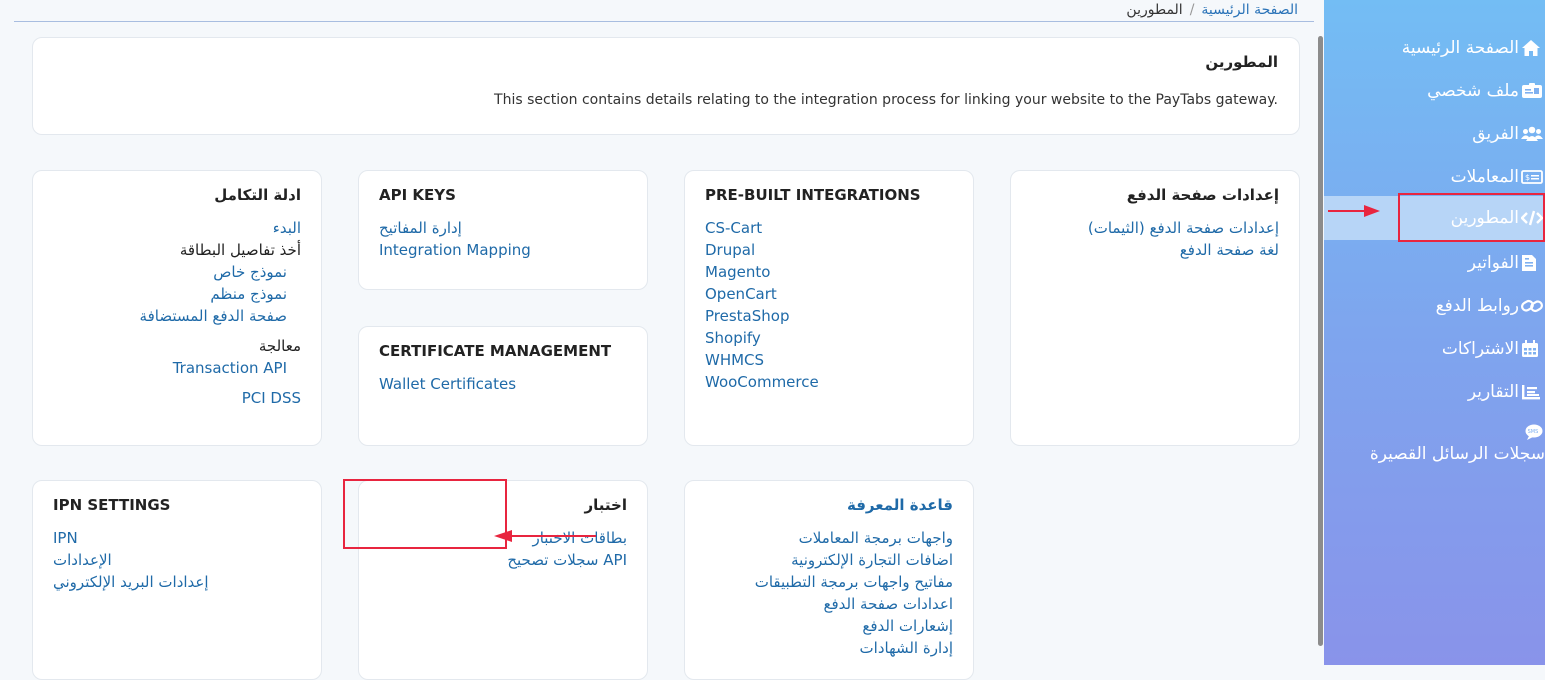 The height and width of the screenshot is (680, 1545). Describe the element at coordinates (1533, 349) in the screenshot. I see `calendar-icon` at that location.